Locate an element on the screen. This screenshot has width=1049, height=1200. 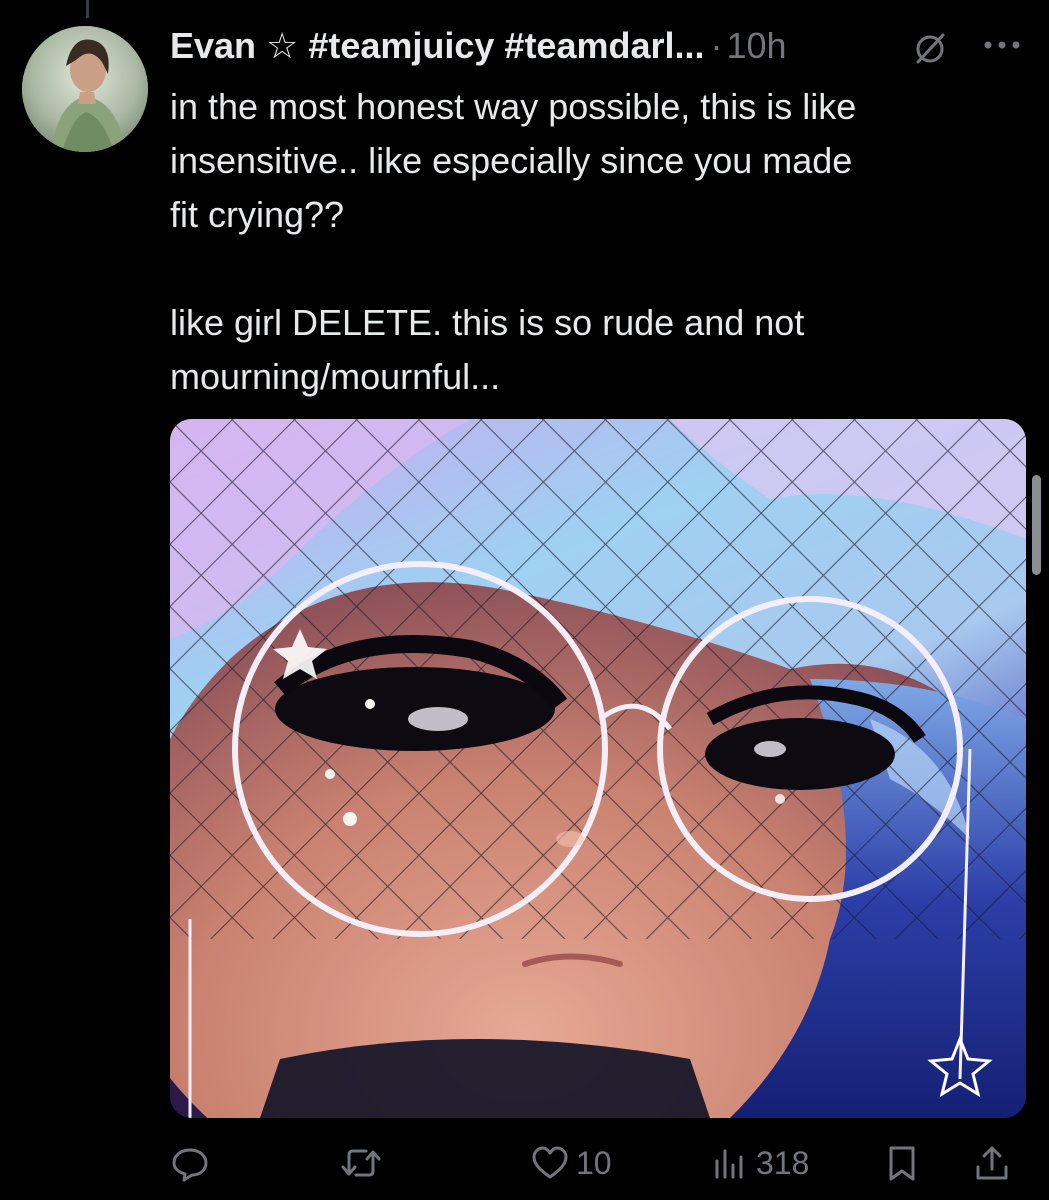
scrollbar is located at coordinates (1036, 525).